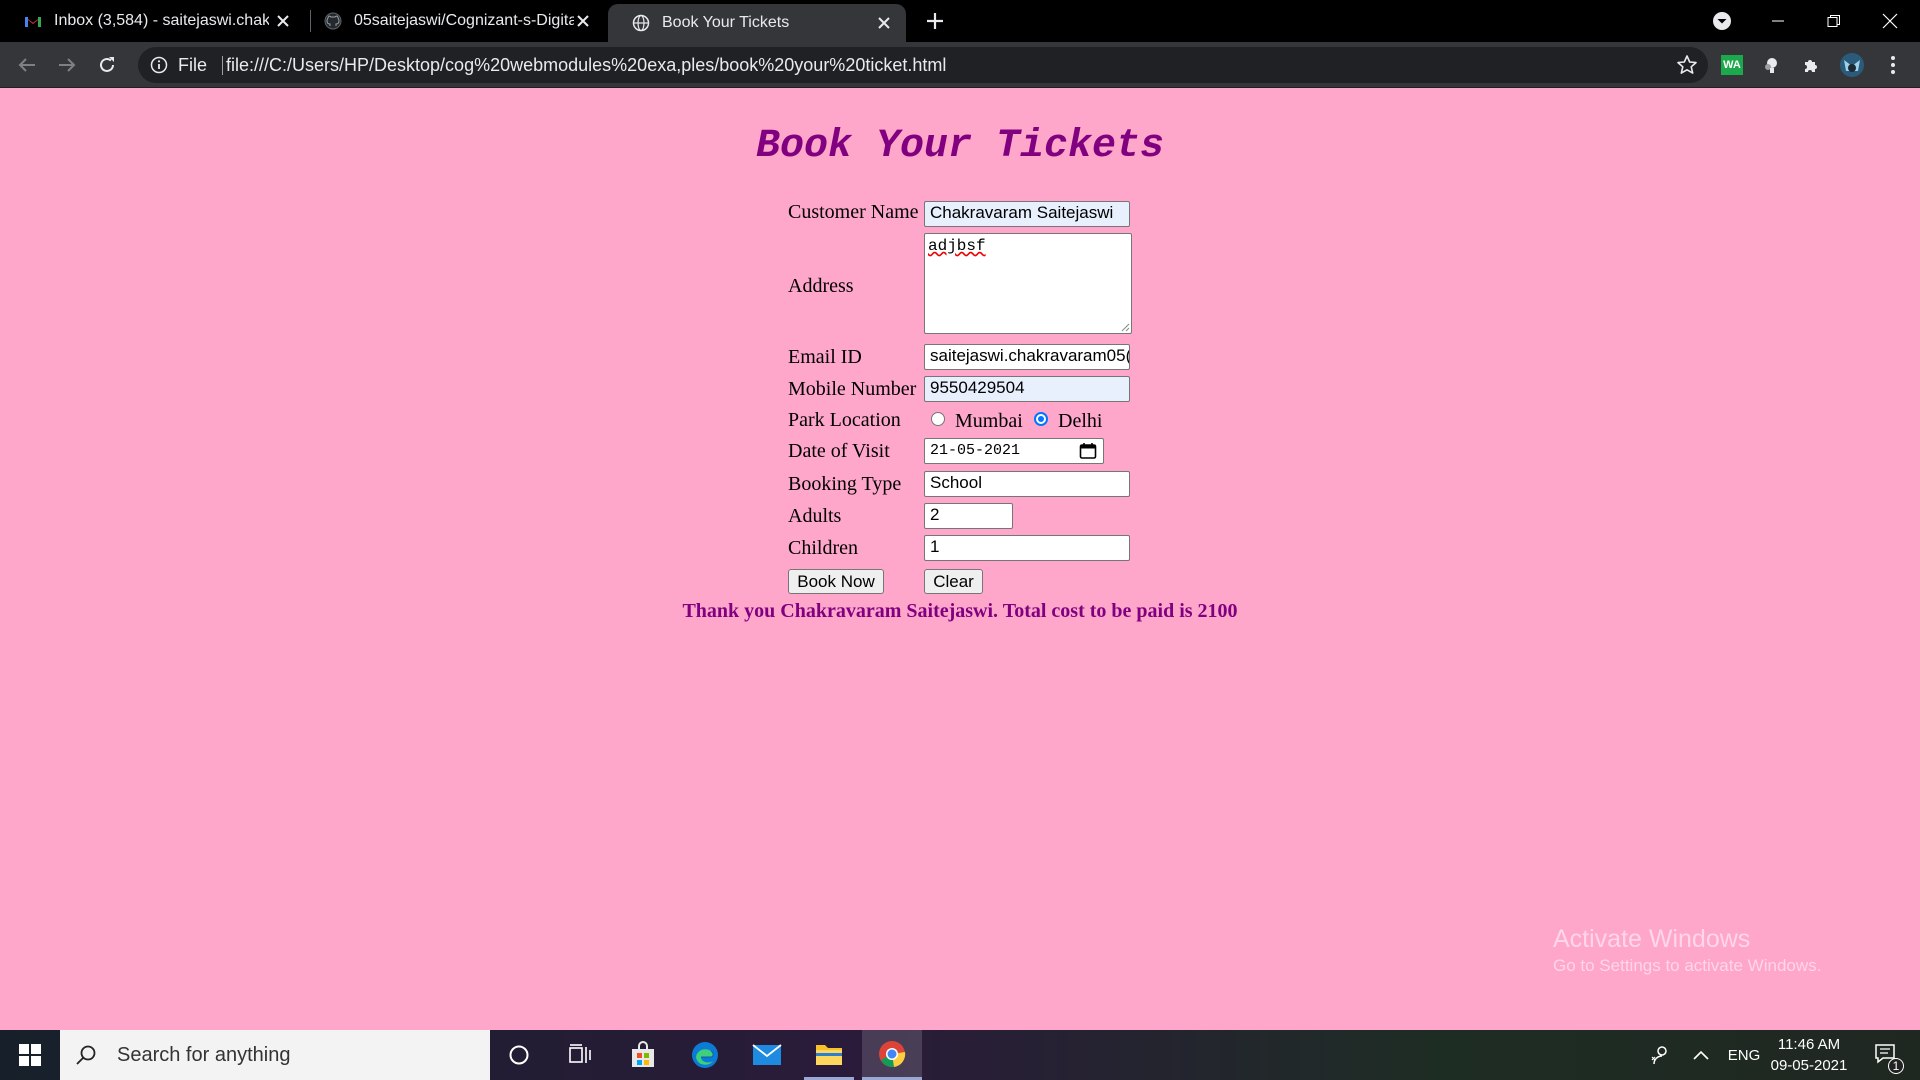 Image resolution: width=1920 pixels, height=1080 pixels. I want to click on address-text: adjbsf, so click(957, 246).